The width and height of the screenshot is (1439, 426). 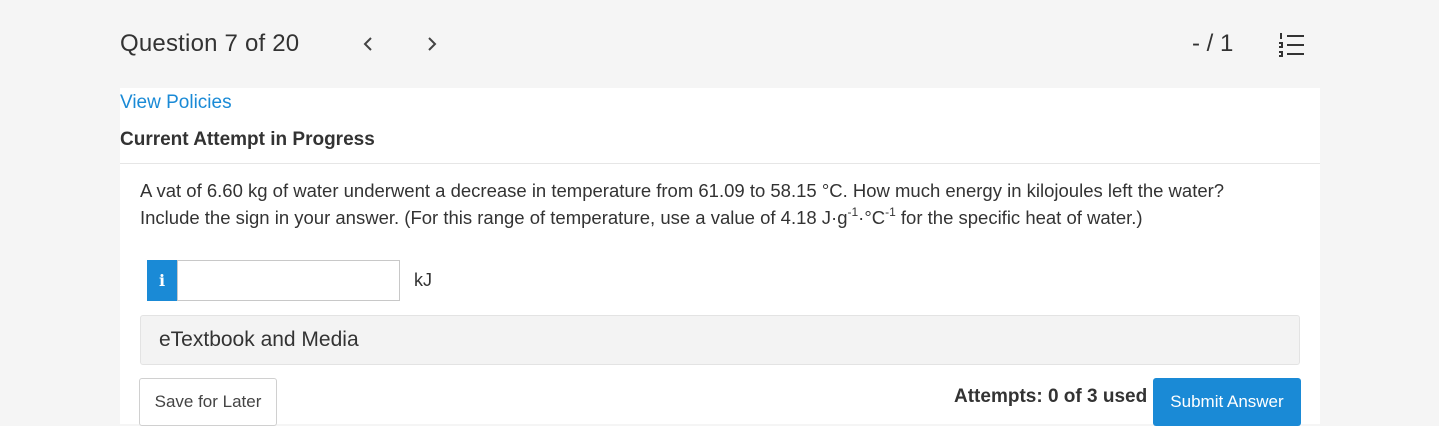 I want to click on etextbook-media-section: eTextbook and Media, so click(x=720, y=340).